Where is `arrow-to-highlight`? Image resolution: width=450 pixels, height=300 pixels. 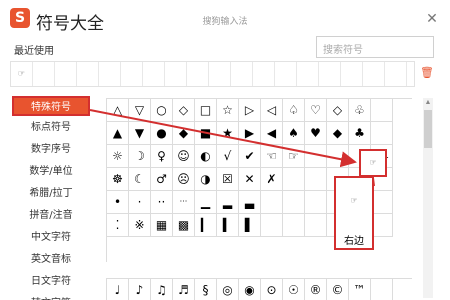 arrow-to-highlight is located at coordinates (223, 138).